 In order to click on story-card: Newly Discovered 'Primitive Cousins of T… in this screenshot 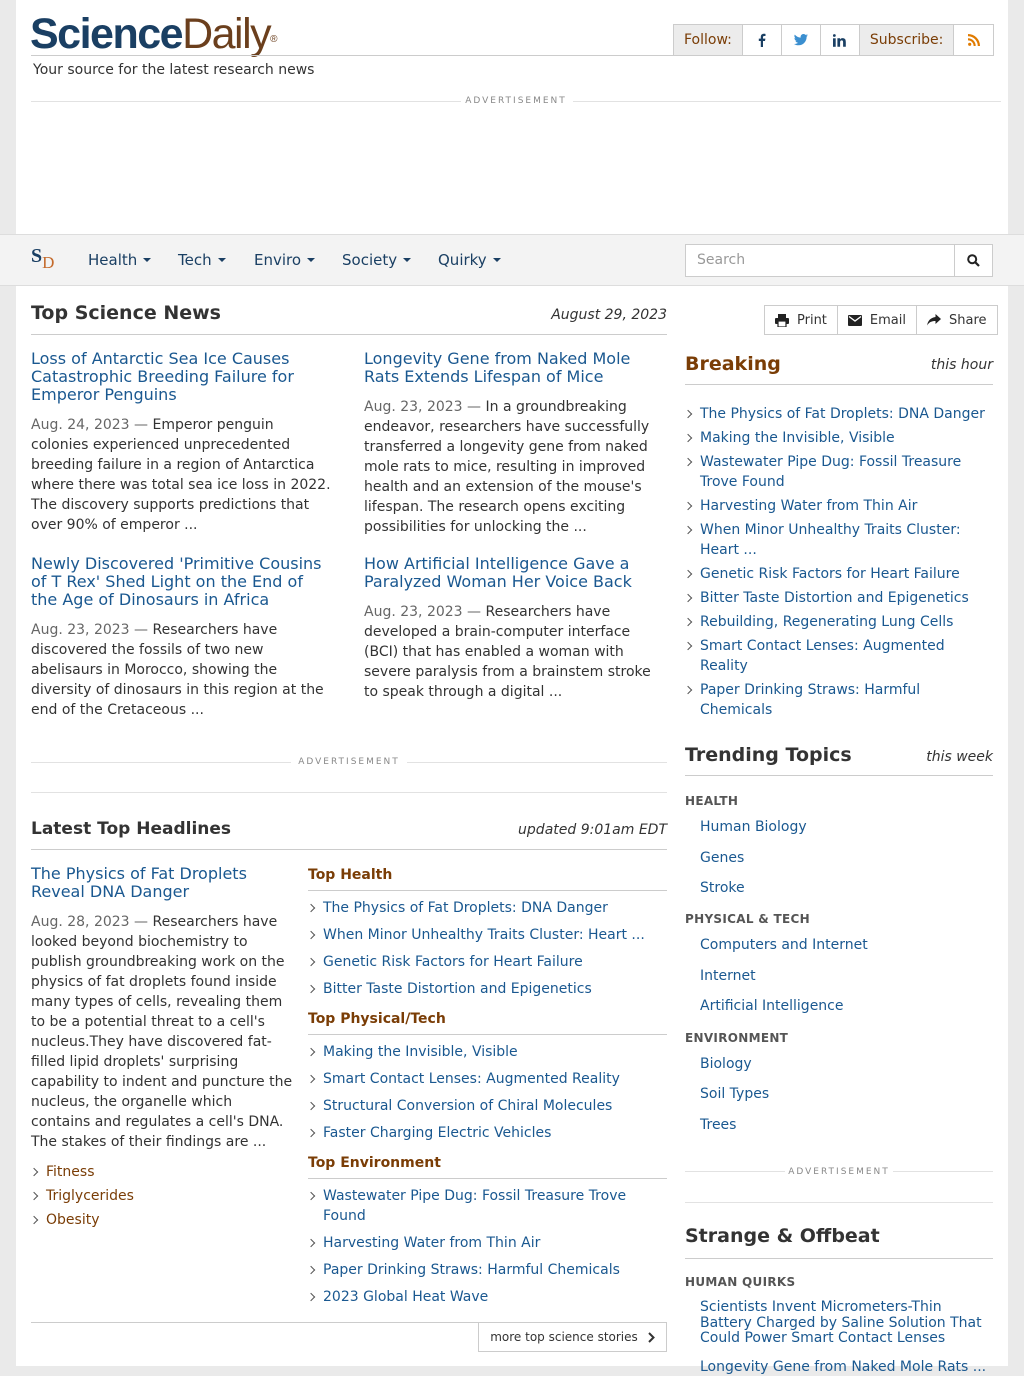, I will do `click(182, 637)`.